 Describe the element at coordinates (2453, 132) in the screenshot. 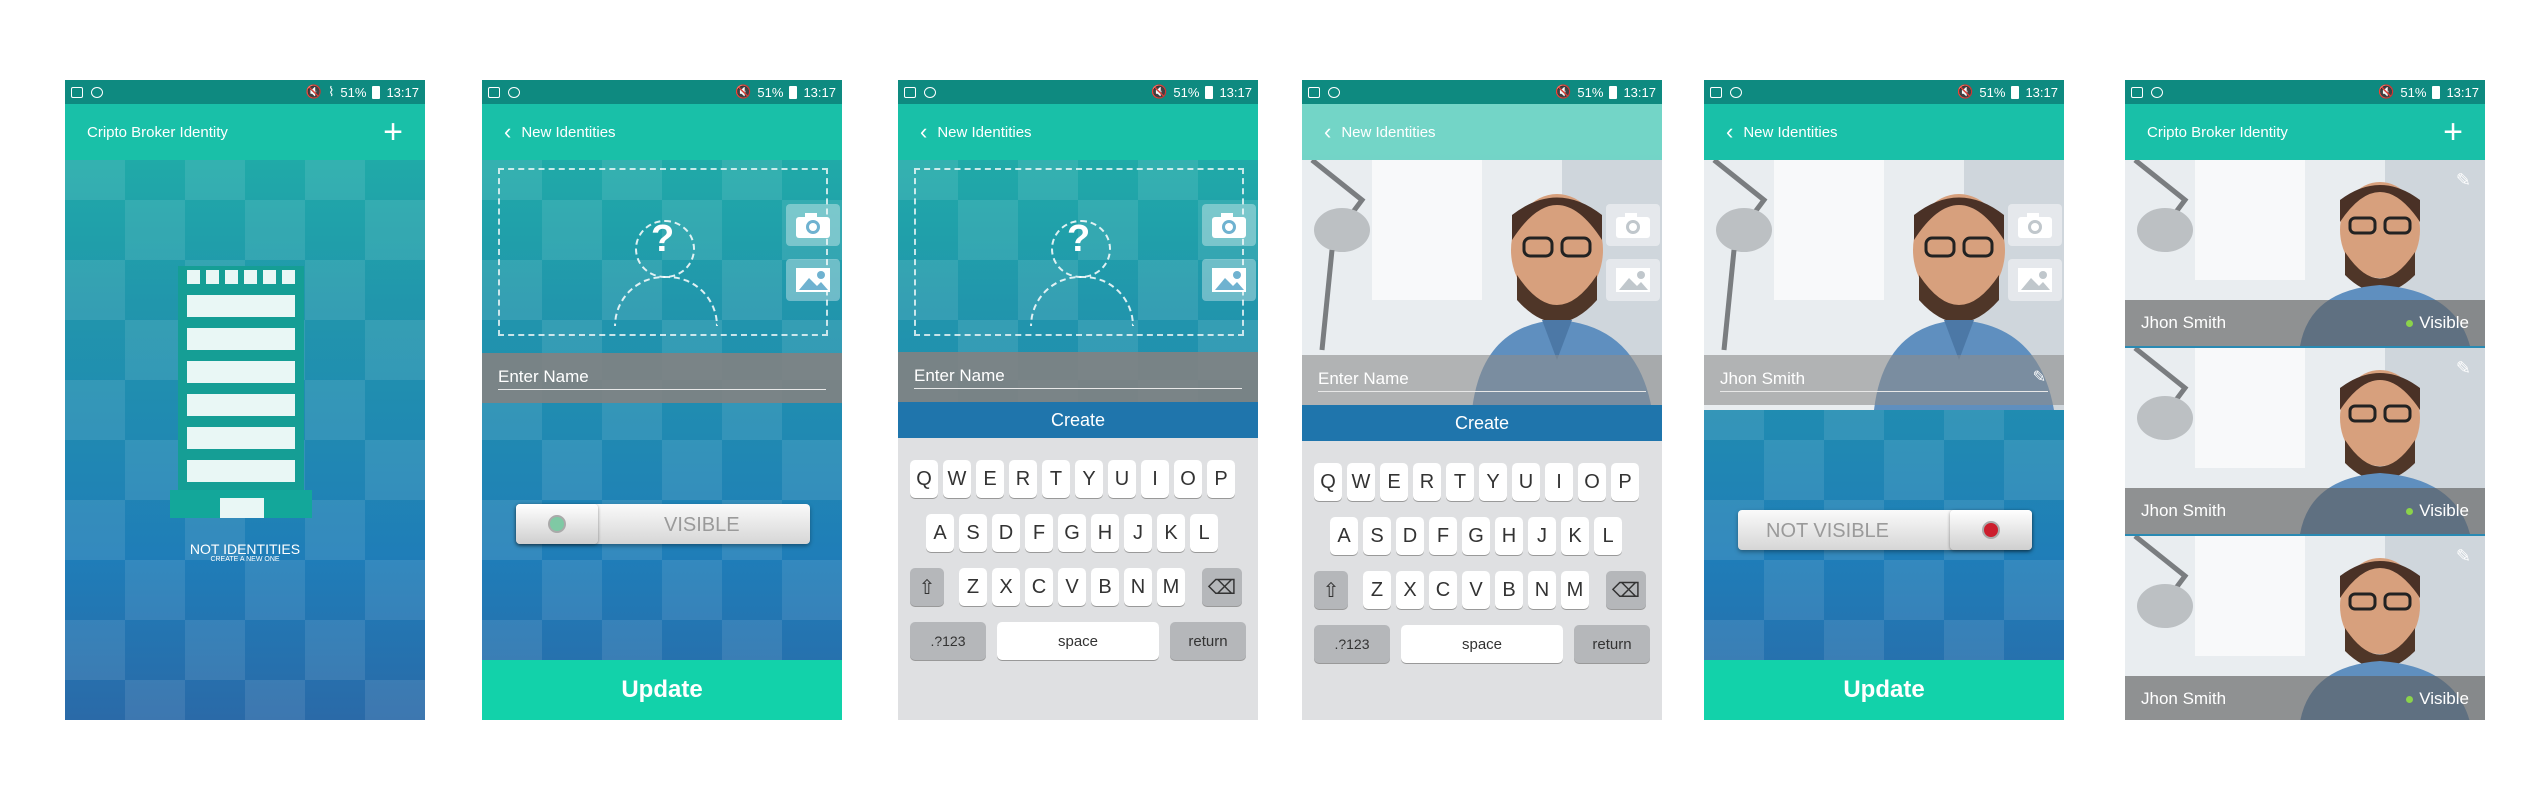

I see `plus-icon: +` at that location.